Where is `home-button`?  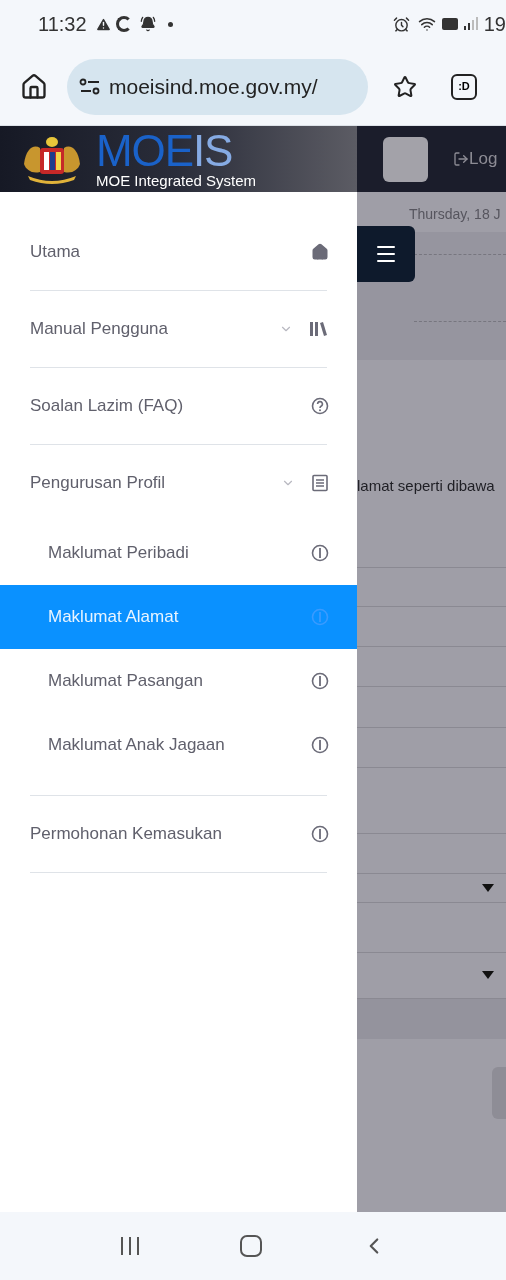
home-button is located at coordinates (34, 86).